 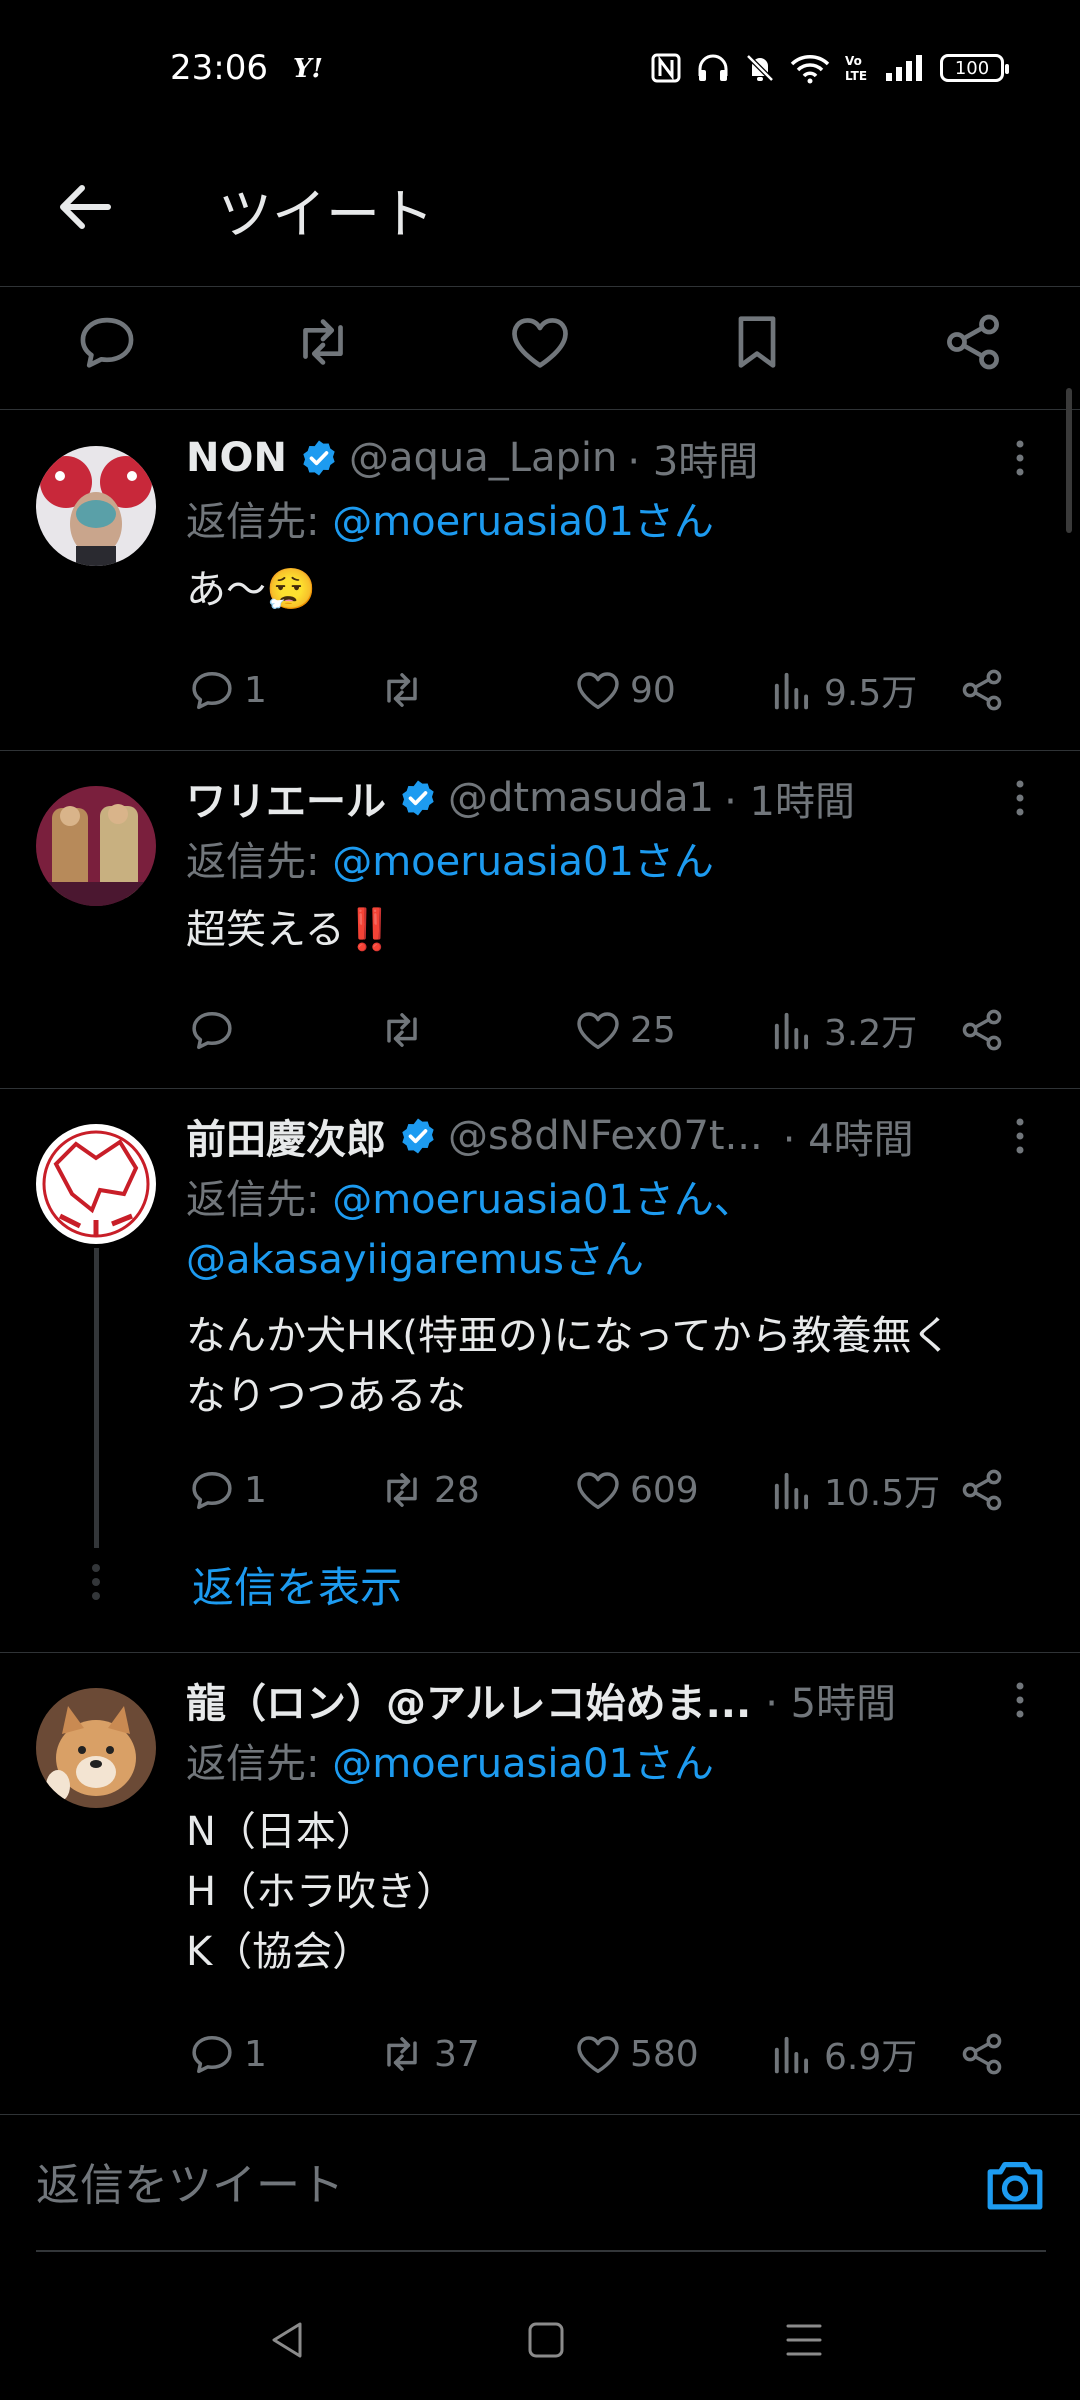 I want to click on views-button: 10.5万, so click(x=853, y=1490).